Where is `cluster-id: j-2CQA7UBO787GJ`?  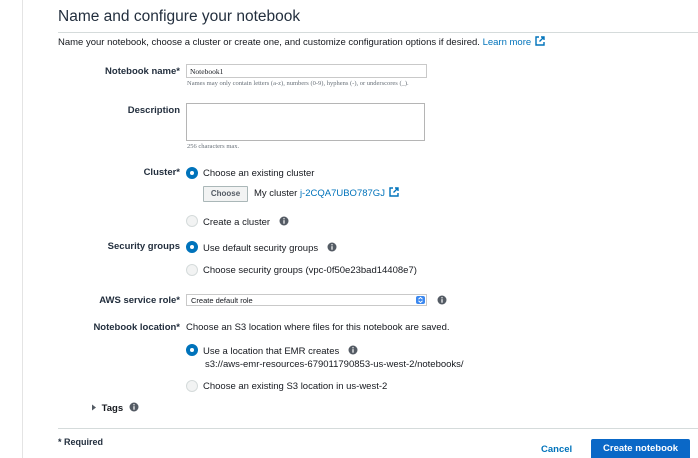 cluster-id: j-2CQA7UBO787GJ is located at coordinates (342, 193).